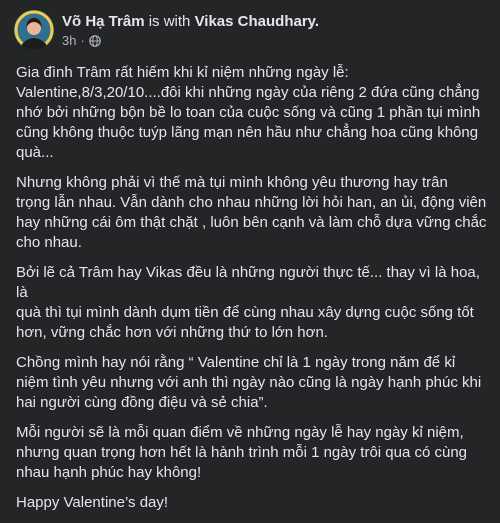 Image resolution: width=500 pixels, height=523 pixels. What do you see at coordinates (95, 40) in the screenshot?
I see `globe-icon` at bounding box center [95, 40].